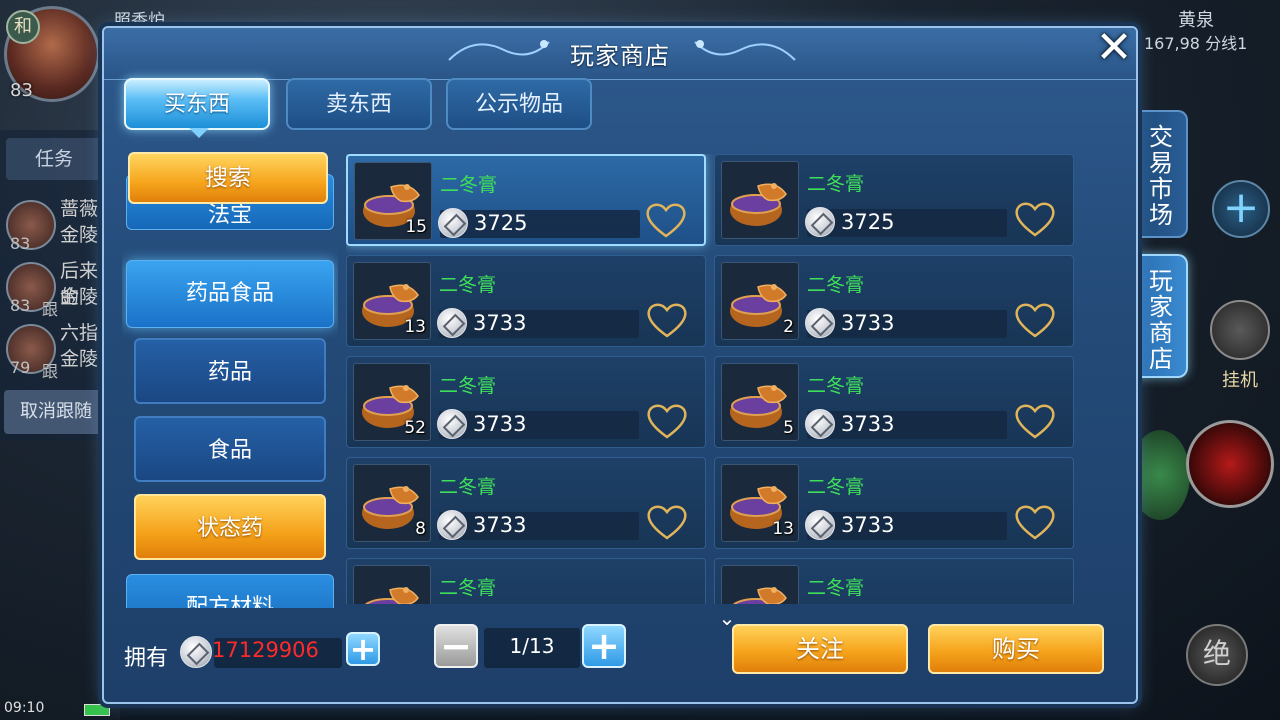 The width and height of the screenshot is (1280, 720). What do you see at coordinates (1161, 359) in the screenshot?
I see `side-tab-char: 店` at bounding box center [1161, 359].